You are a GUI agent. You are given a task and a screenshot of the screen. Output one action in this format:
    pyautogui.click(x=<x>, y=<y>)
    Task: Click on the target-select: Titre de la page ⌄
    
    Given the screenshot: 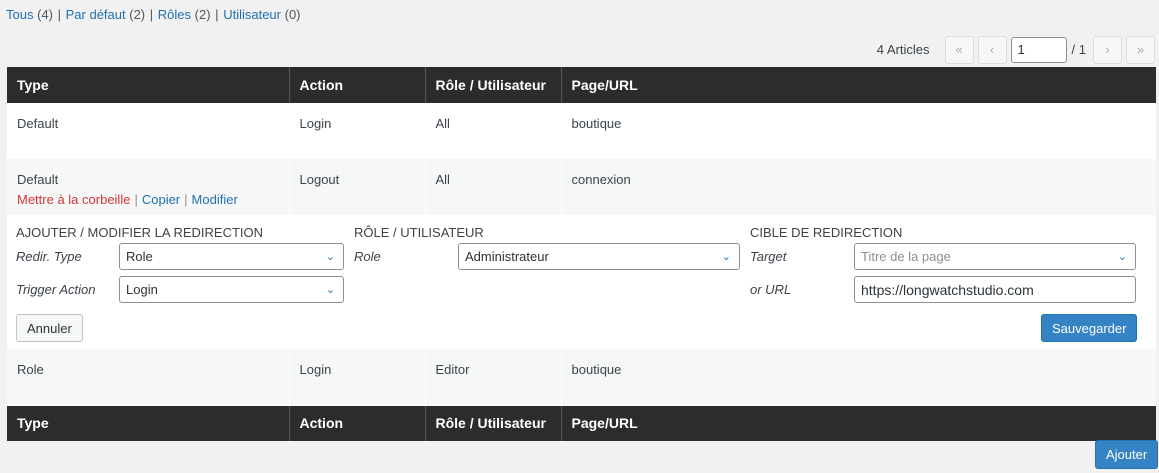 What is the action you would take?
    pyautogui.click(x=995, y=256)
    